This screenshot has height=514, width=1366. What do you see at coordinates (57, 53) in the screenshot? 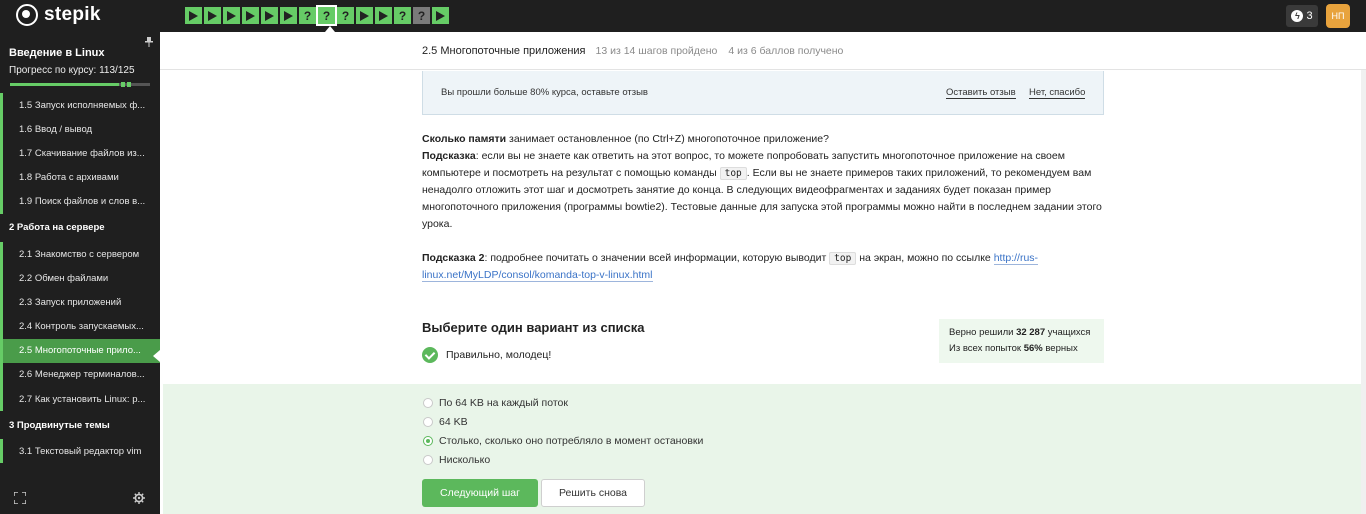
I see `course-title: Введение в Linux` at bounding box center [57, 53].